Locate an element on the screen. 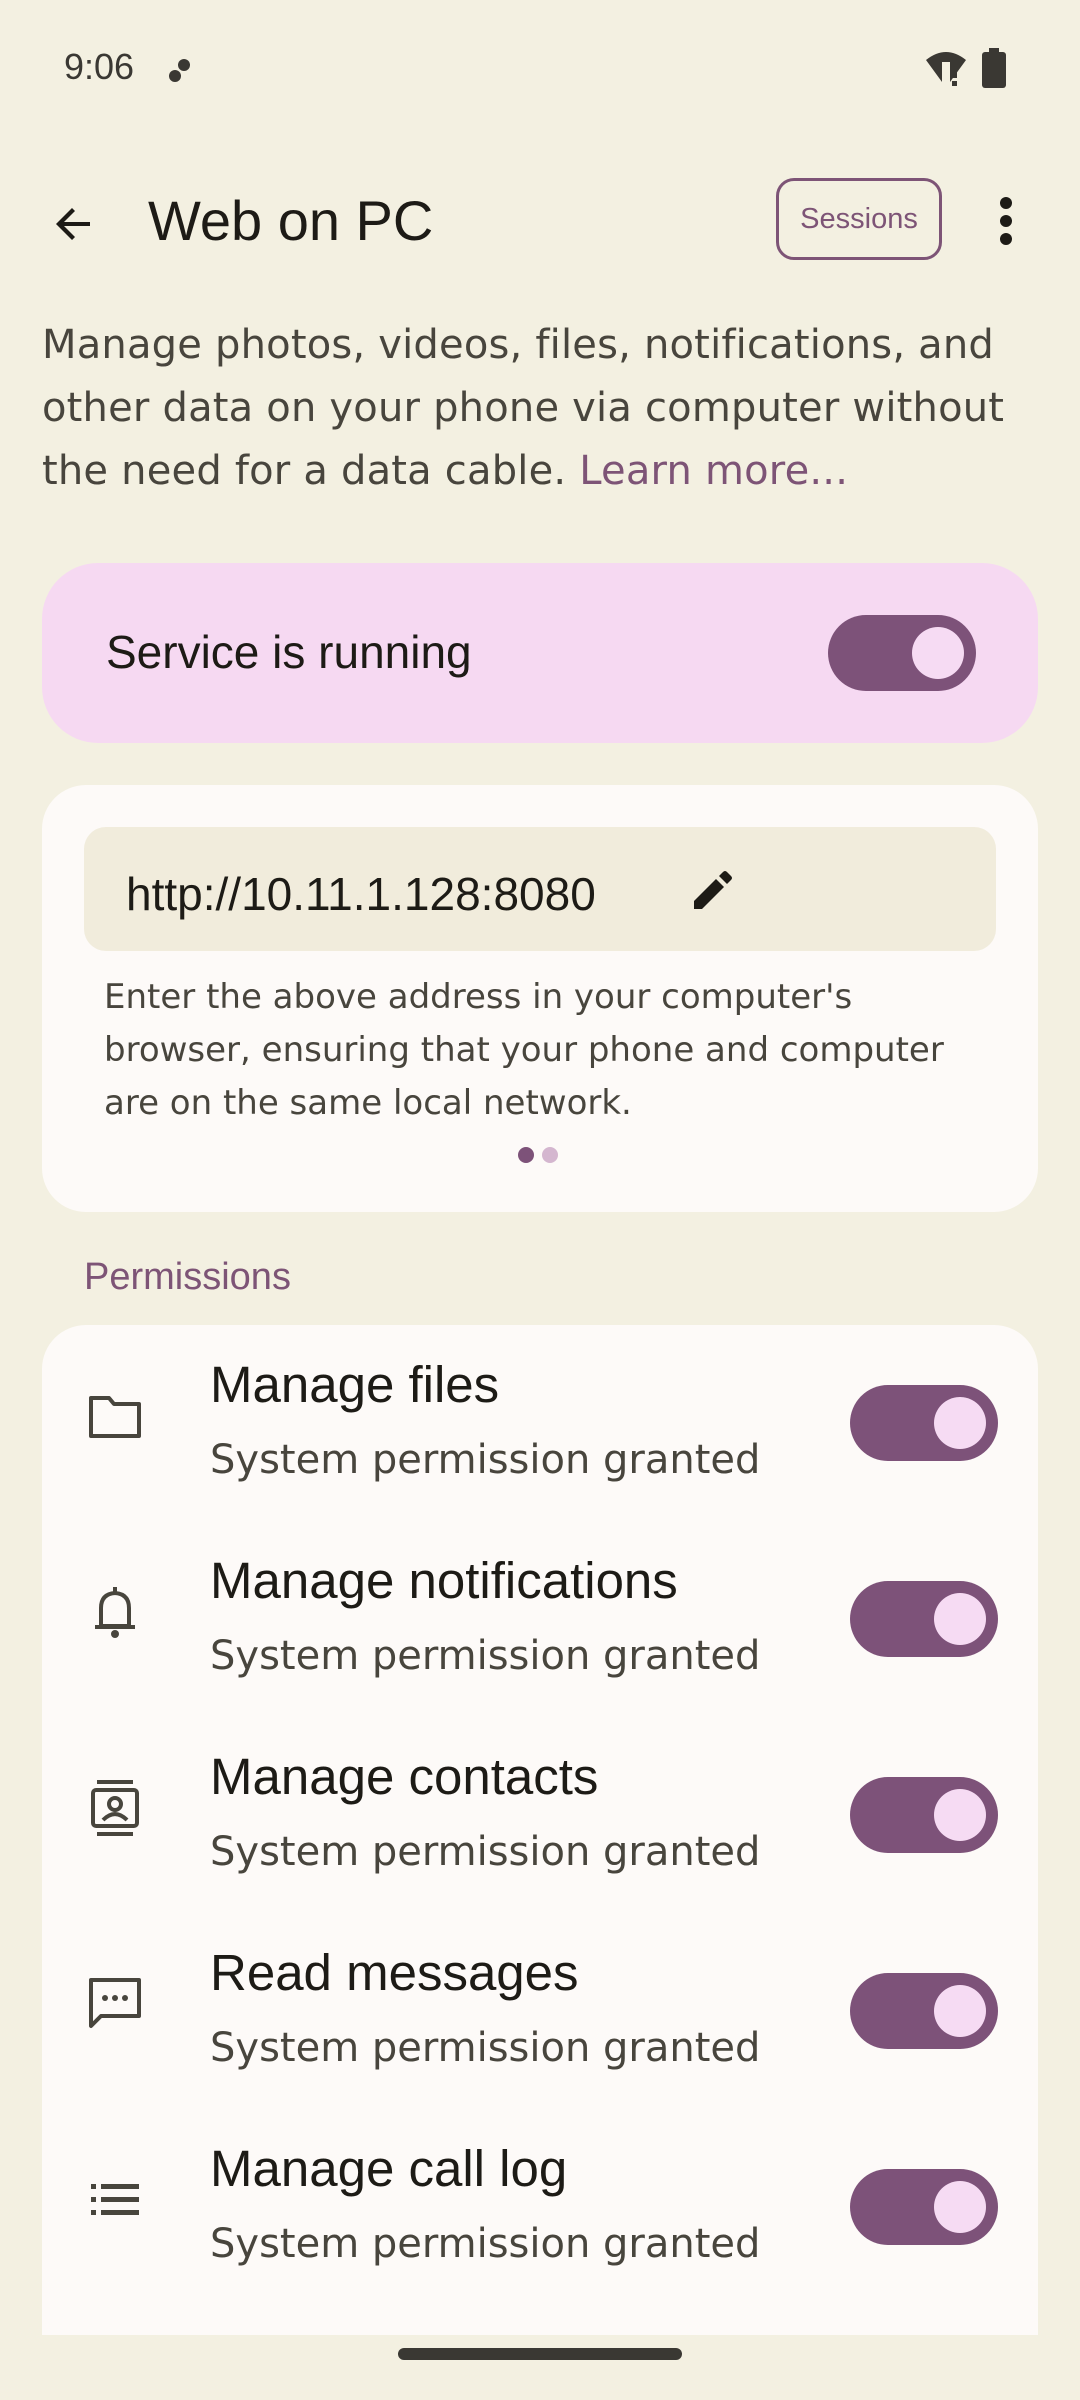  permission-toggle-call-log is located at coordinates (924, 2207).